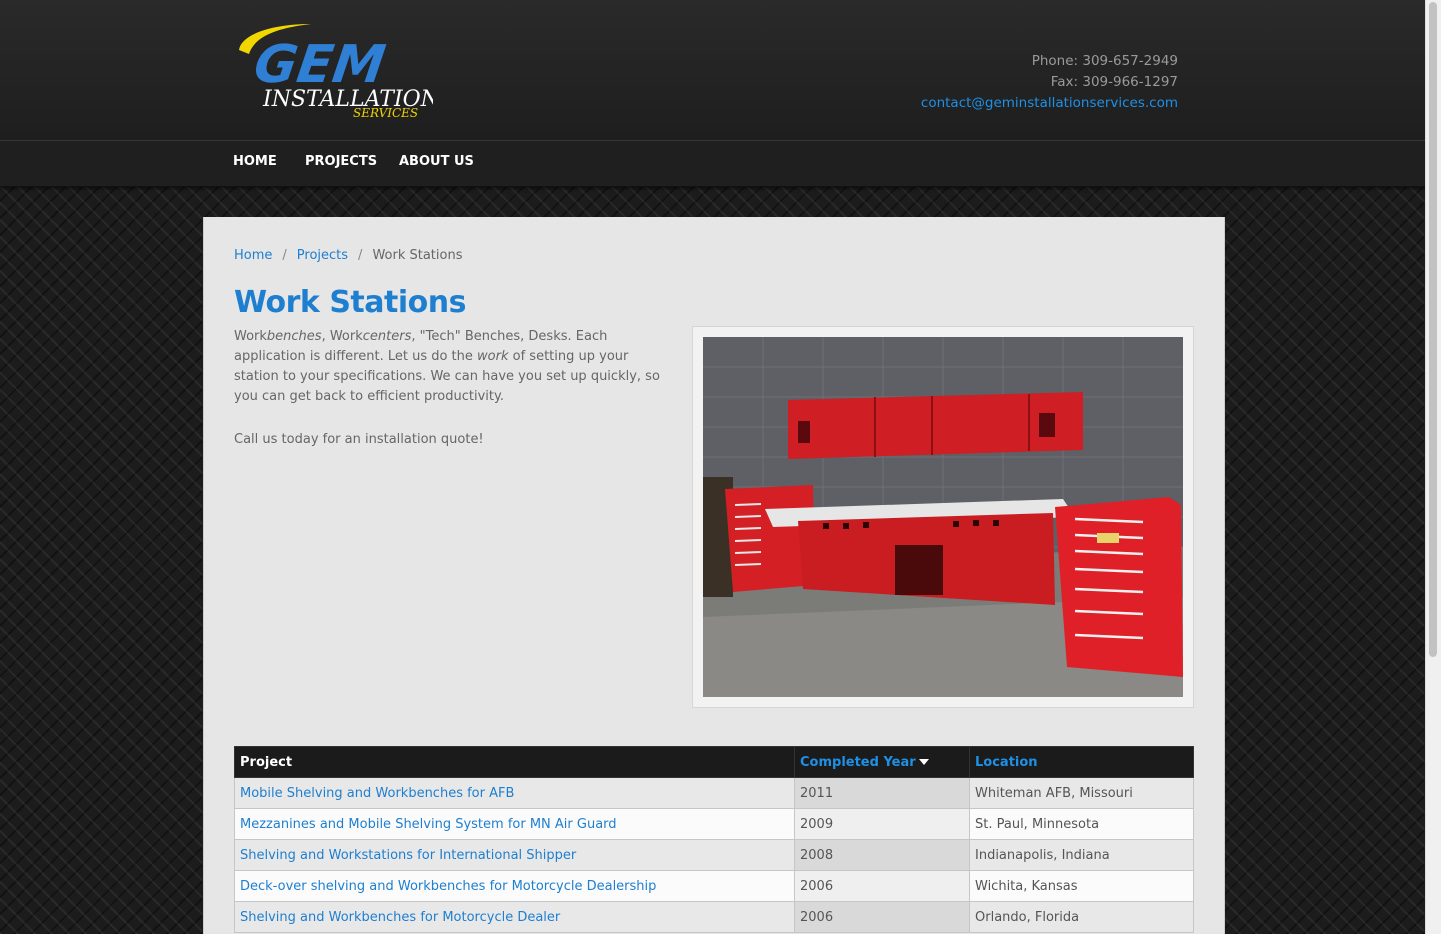 The image size is (1441, 934). I want to click on desc-text: Work, so click(250, 336).